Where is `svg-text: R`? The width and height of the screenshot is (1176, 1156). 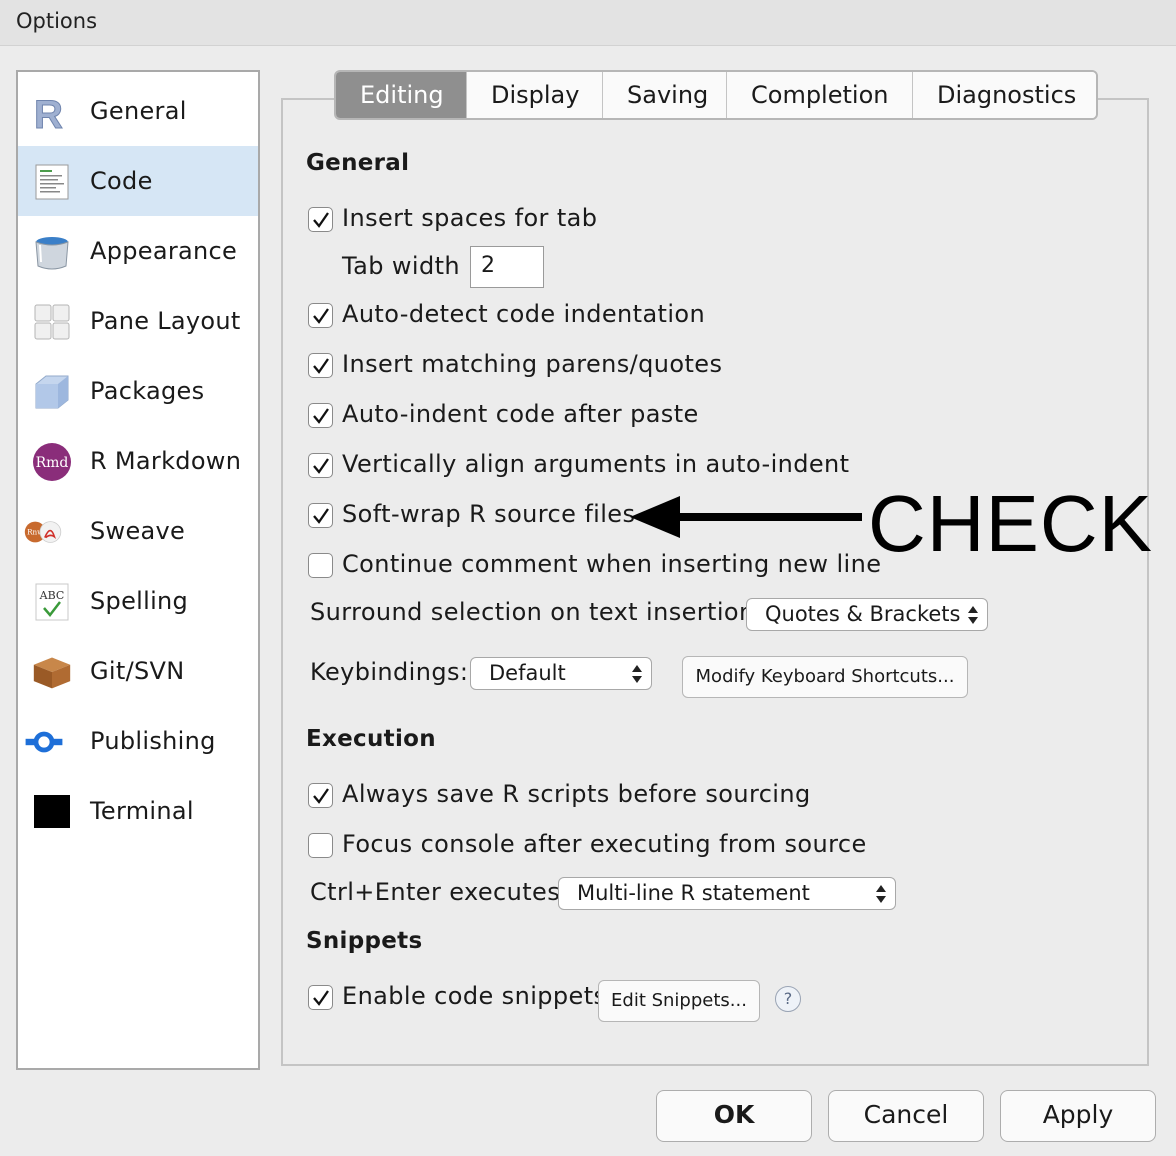
svg-text: R is located at coordinates (48, 112).